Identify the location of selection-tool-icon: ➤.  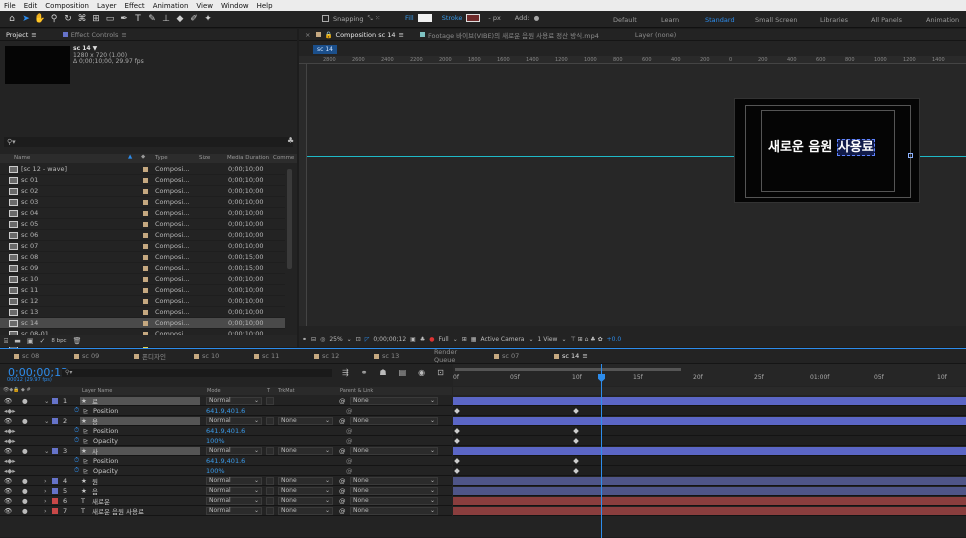
(26, 19).